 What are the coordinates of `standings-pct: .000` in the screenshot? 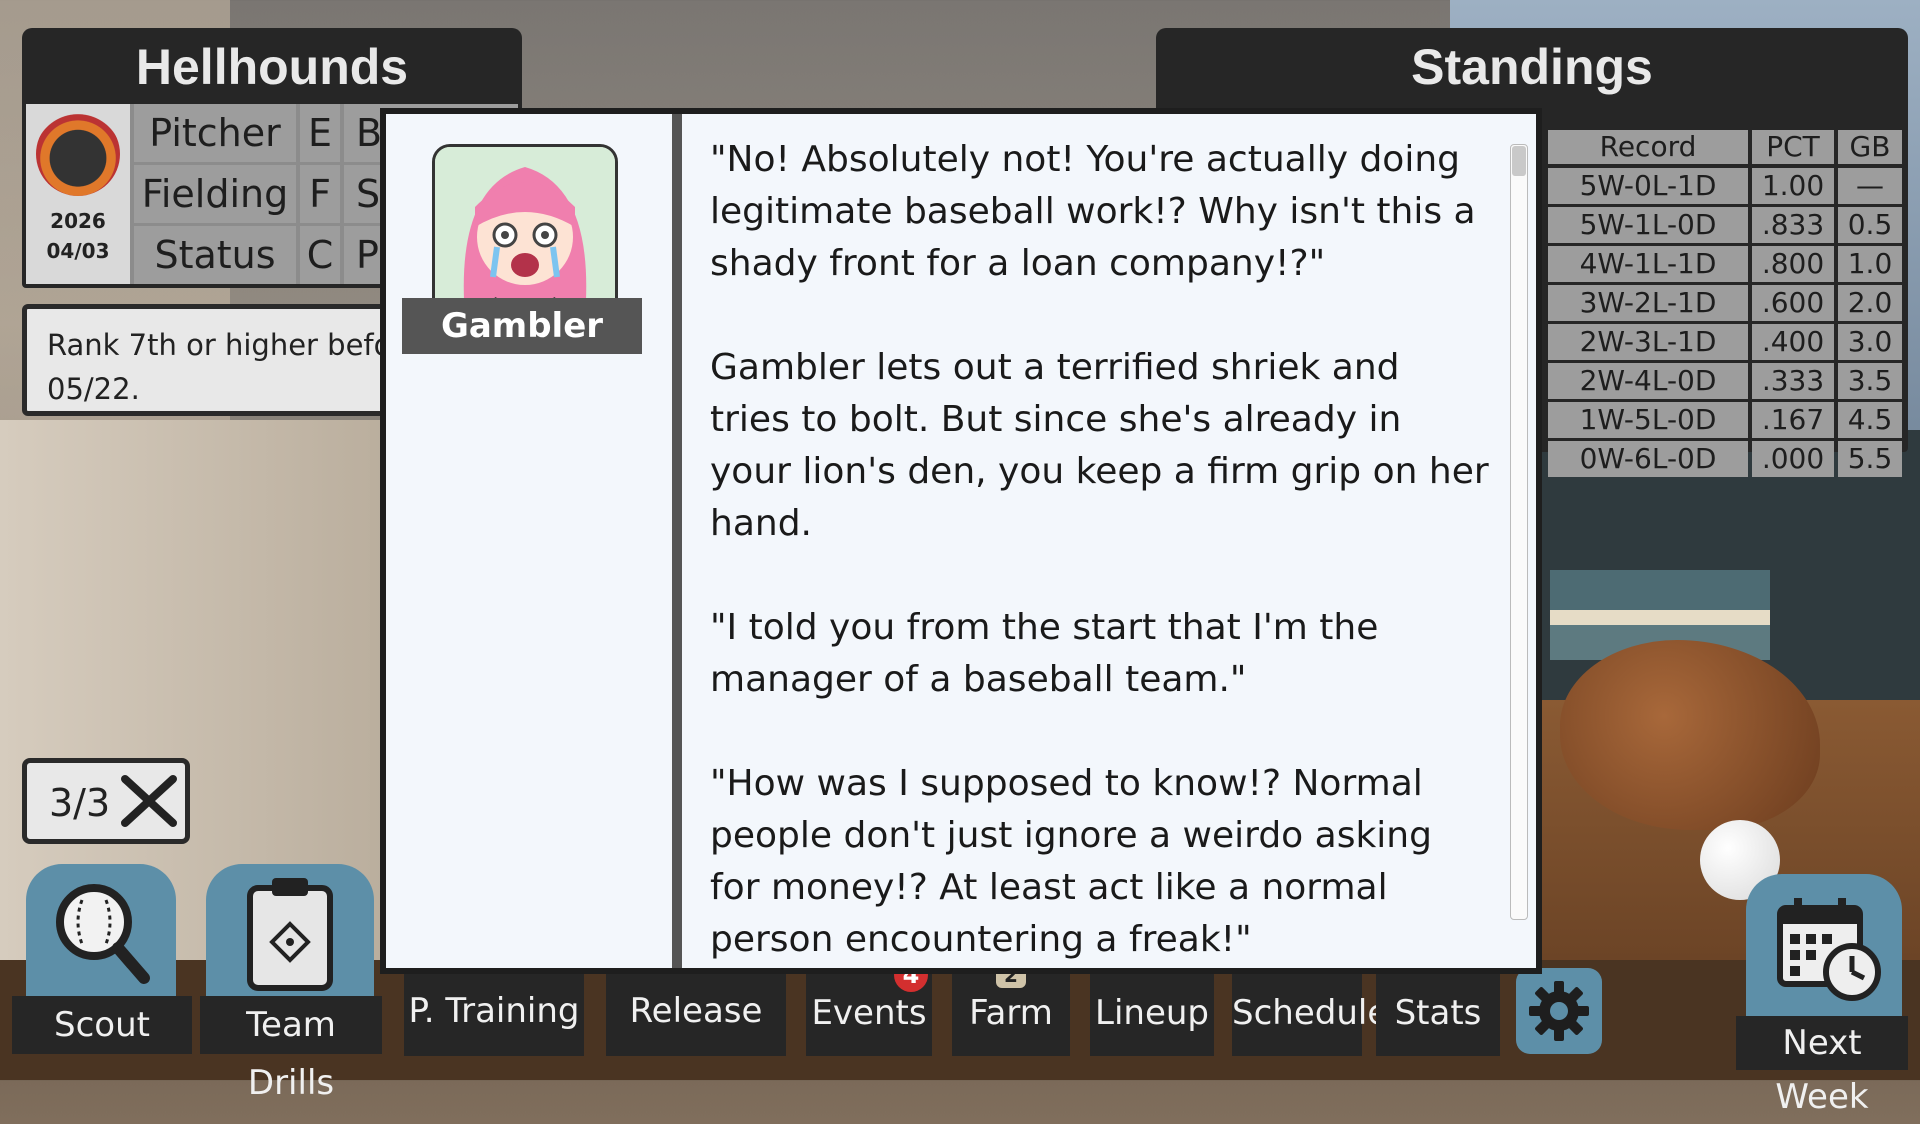 It's located at (1793, 459).